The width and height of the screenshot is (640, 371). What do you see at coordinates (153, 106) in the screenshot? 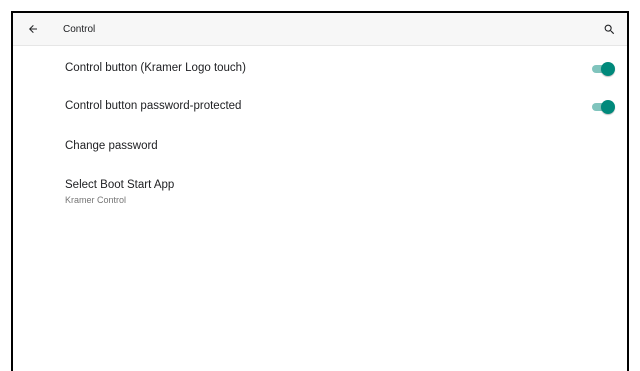
I see `setting-title: Control button password-protected` at bounding box center [153, 106].